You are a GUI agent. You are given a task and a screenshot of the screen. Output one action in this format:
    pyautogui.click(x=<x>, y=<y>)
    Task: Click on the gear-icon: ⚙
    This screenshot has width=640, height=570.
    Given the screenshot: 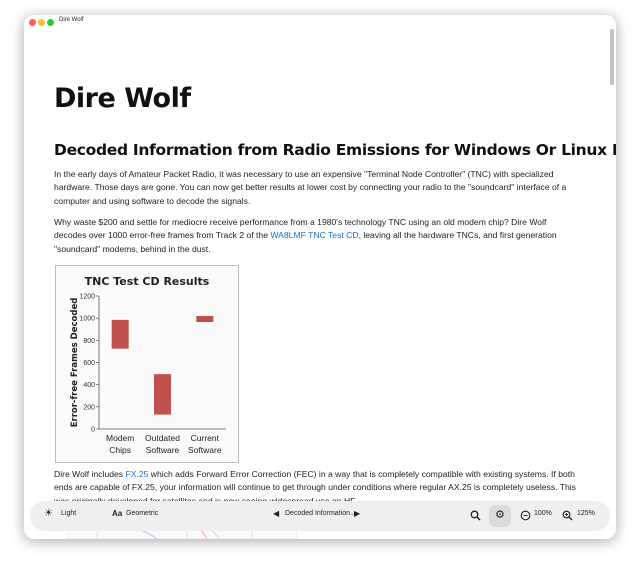 What is the action you would take?
    pyautogui.click(x=500, y=515)
    